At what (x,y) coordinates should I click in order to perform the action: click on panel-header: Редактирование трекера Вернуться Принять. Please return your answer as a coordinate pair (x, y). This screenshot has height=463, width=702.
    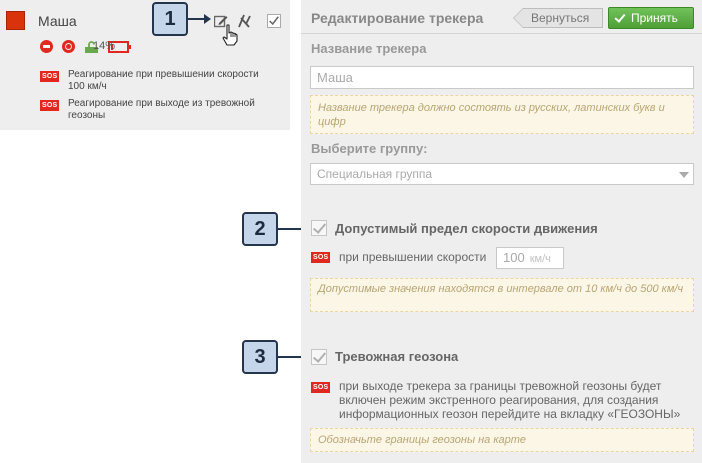
    Looking at the image, I should click on (501, 17).